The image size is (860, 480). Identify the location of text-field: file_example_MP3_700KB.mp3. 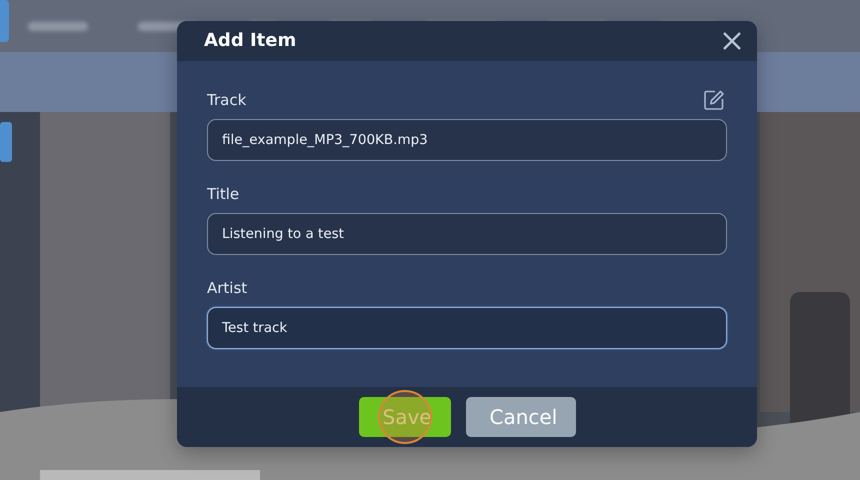
(467, 140).